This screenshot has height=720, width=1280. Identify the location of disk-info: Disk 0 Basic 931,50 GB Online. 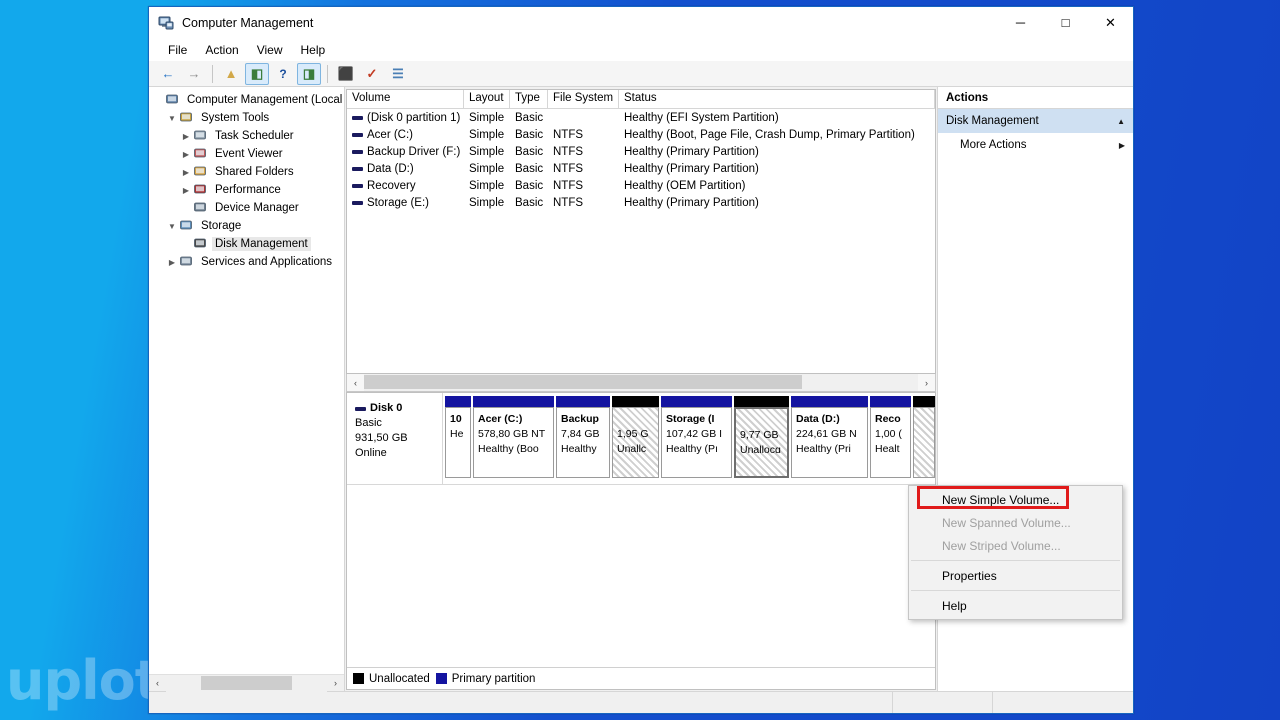
(395, 438).